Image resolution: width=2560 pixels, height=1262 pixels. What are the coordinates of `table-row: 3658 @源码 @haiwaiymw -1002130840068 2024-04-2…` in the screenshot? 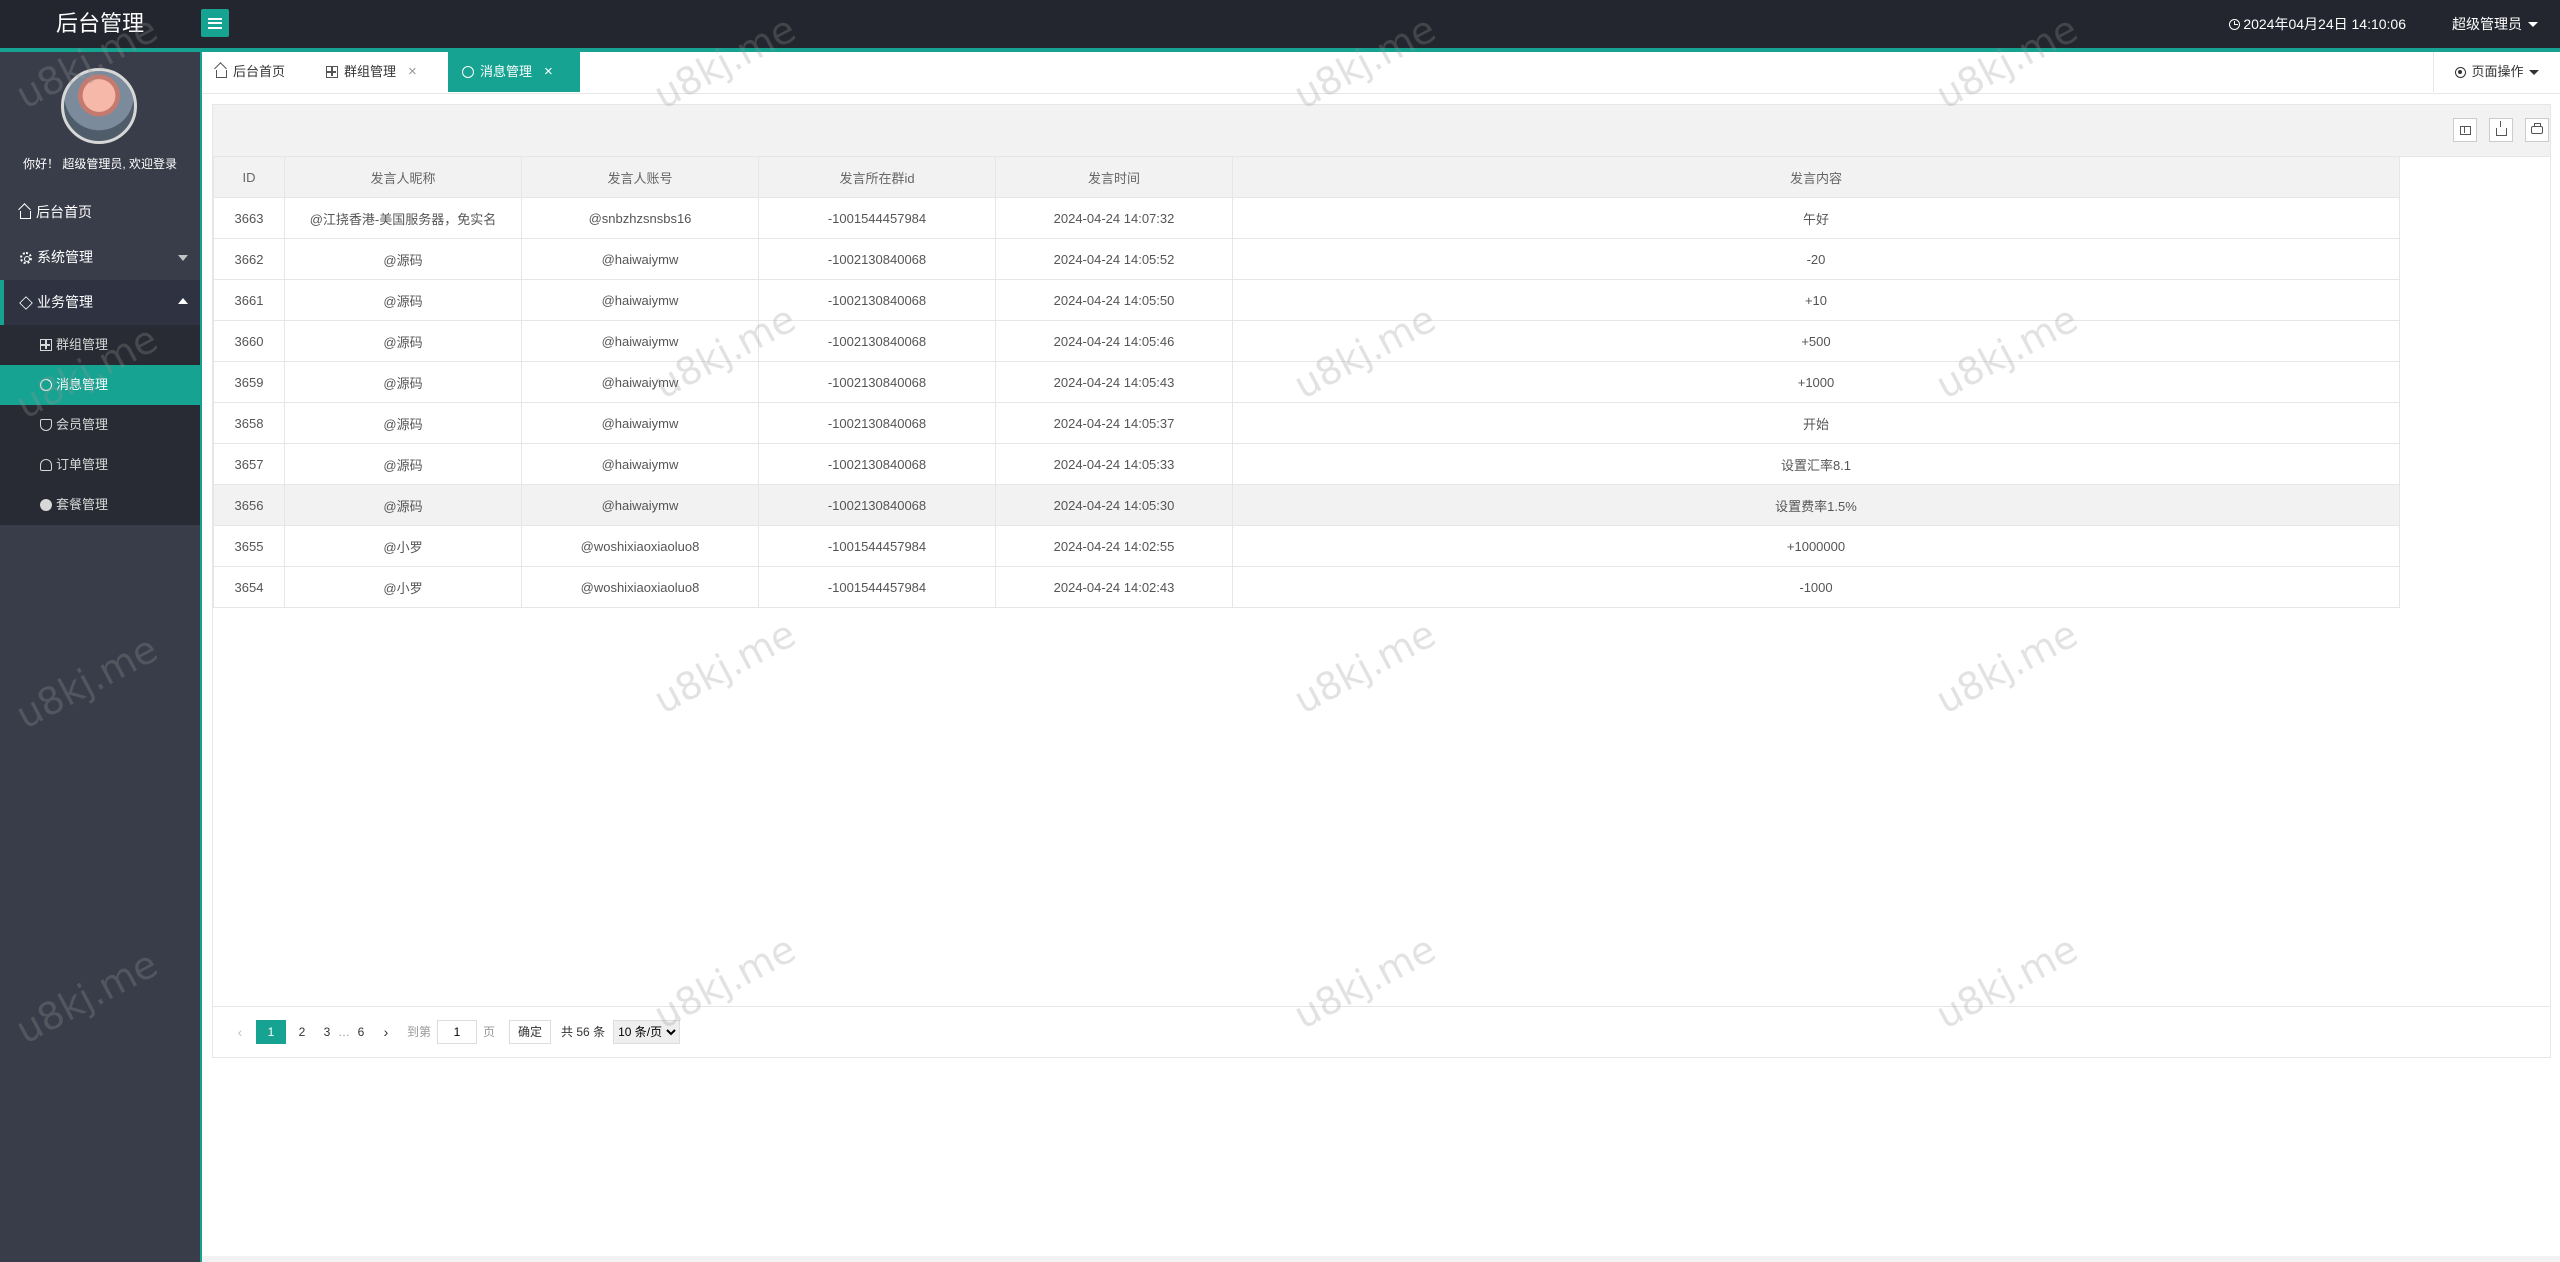 It's located at (1306, 423).